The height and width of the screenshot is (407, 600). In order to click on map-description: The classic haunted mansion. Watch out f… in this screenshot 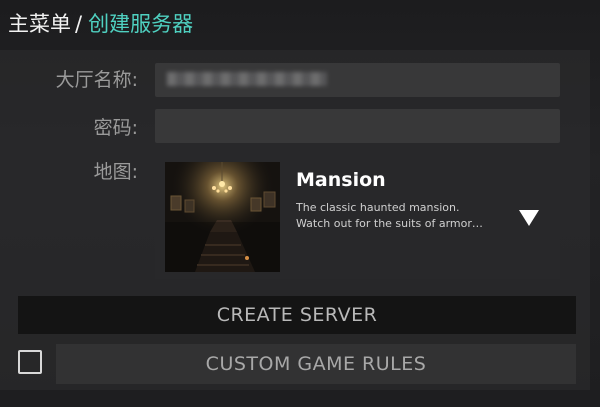, I will do `click(402, 216)`.